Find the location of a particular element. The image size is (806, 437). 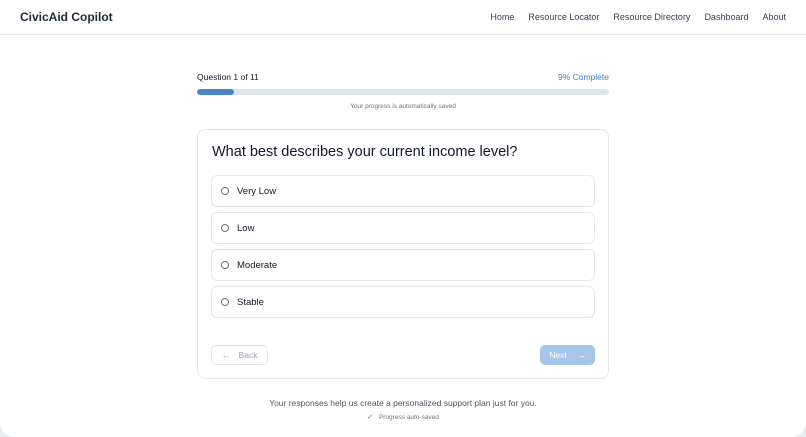

next-label: Next is located at coordinates (558, 355).